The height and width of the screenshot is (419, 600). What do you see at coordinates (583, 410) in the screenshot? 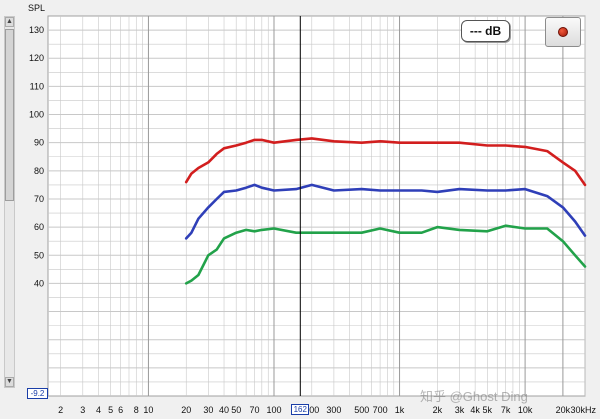
I see `x-tick-label: 30kHz` at bounding box center [583, 410].